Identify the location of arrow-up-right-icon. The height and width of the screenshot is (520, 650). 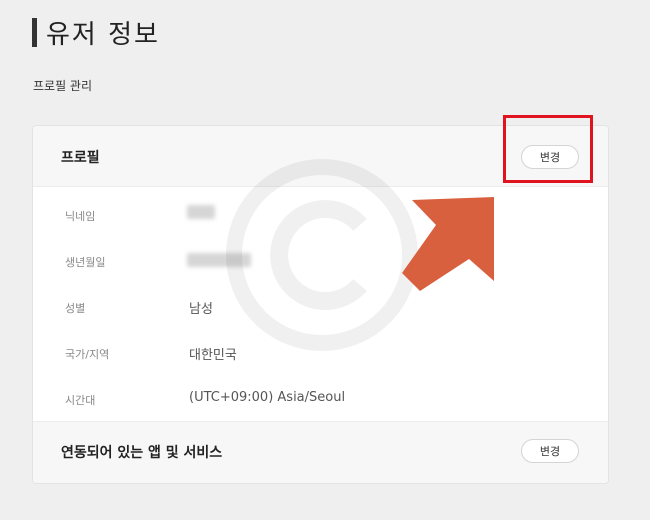
(448, 244).